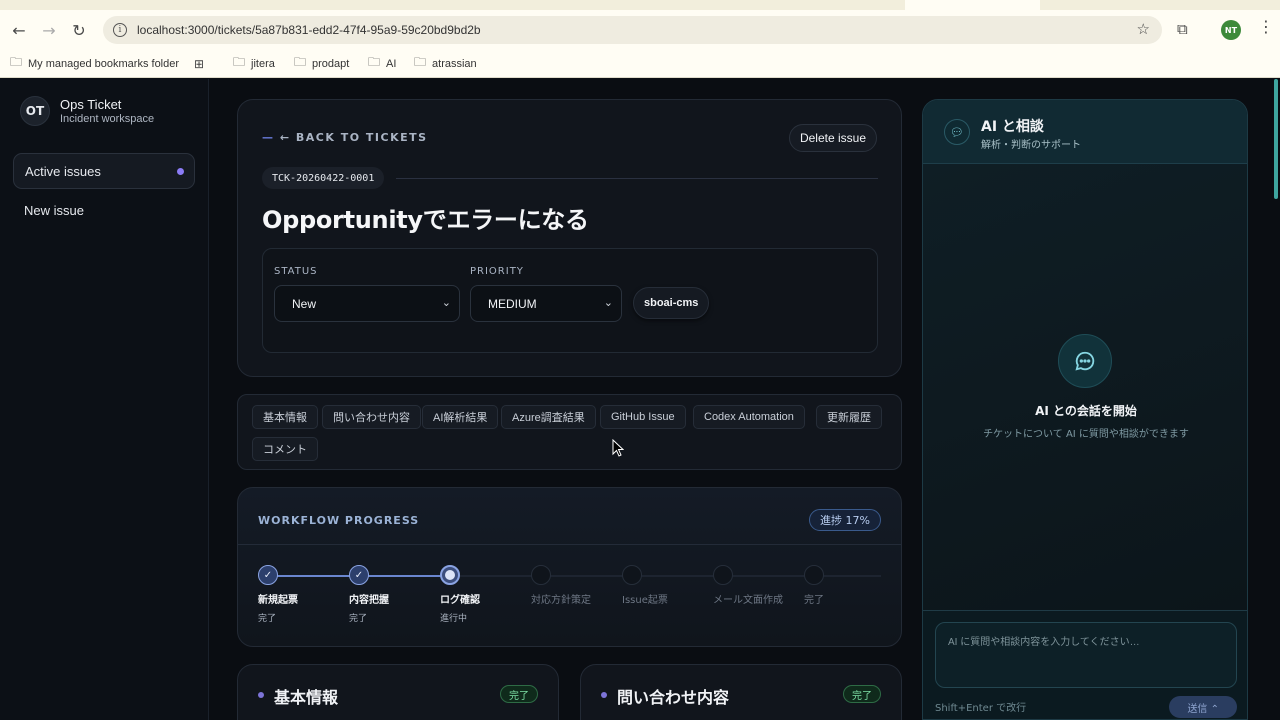  I want to click on send-button: 送信 ⌃, so click(1203, 707).